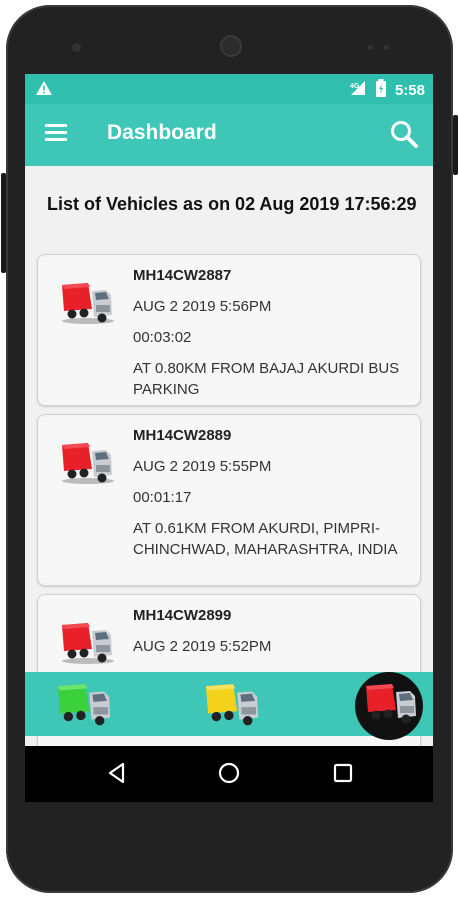 Image resolution: width=459 pixels, height=900 pixels. I want to click on vehicle-datetime: AUG 2 2019 5:55PM, so click(202, 466).